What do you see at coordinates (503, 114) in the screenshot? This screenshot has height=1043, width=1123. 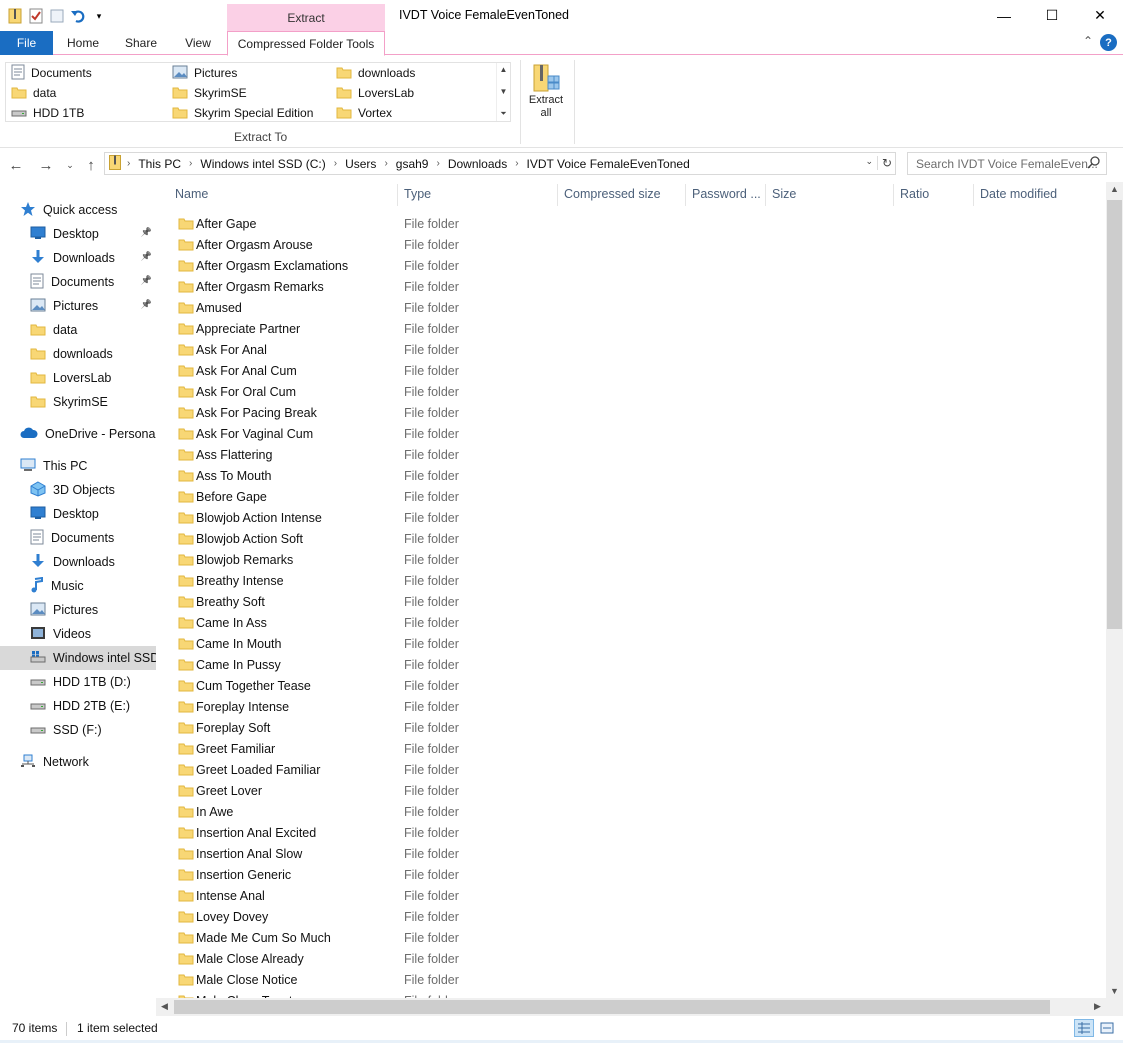 I see `expand-gallery-icon: ⏷` at bounding box center [503, 114].